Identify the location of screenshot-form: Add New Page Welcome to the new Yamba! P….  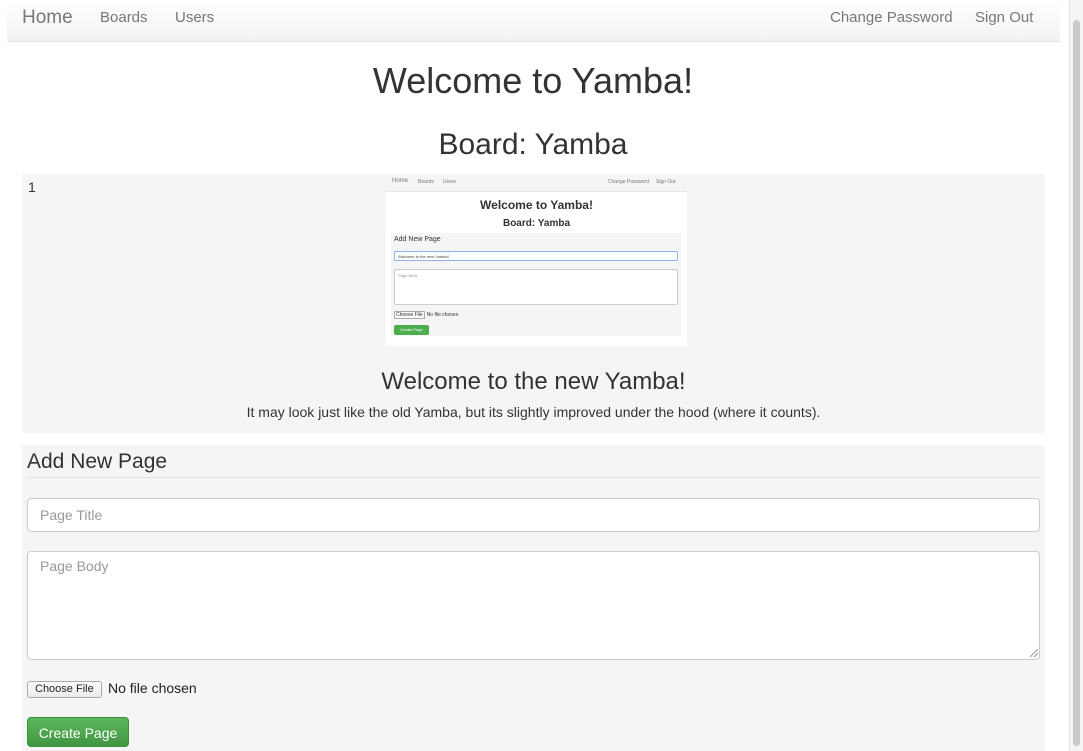
(536, 284).